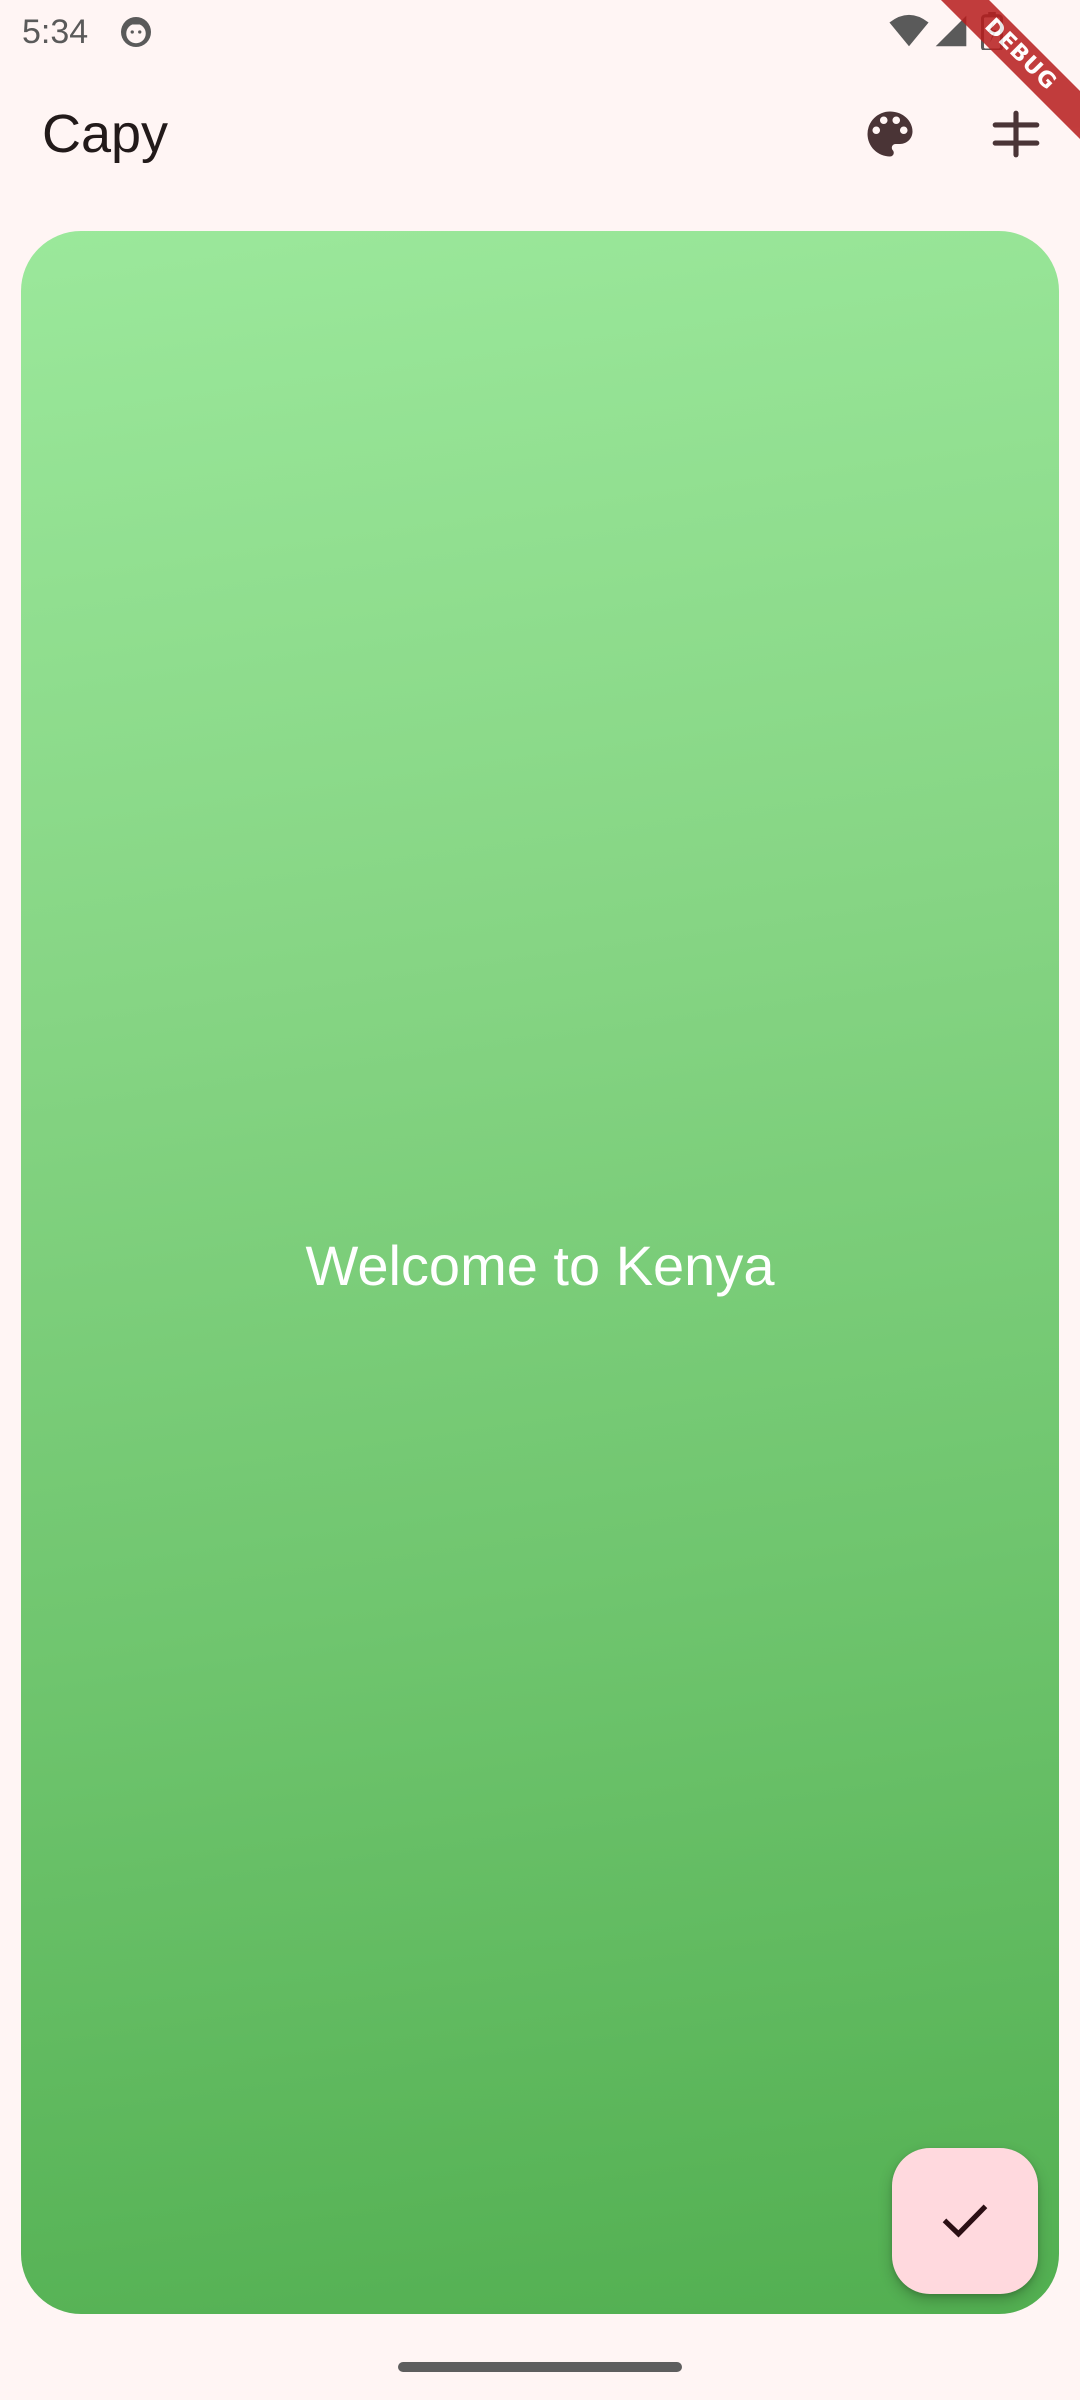  What do you see at coordinates (540, 2367) in the screenshot?
I see `home-indicator` at bounding box center [540, 2367].